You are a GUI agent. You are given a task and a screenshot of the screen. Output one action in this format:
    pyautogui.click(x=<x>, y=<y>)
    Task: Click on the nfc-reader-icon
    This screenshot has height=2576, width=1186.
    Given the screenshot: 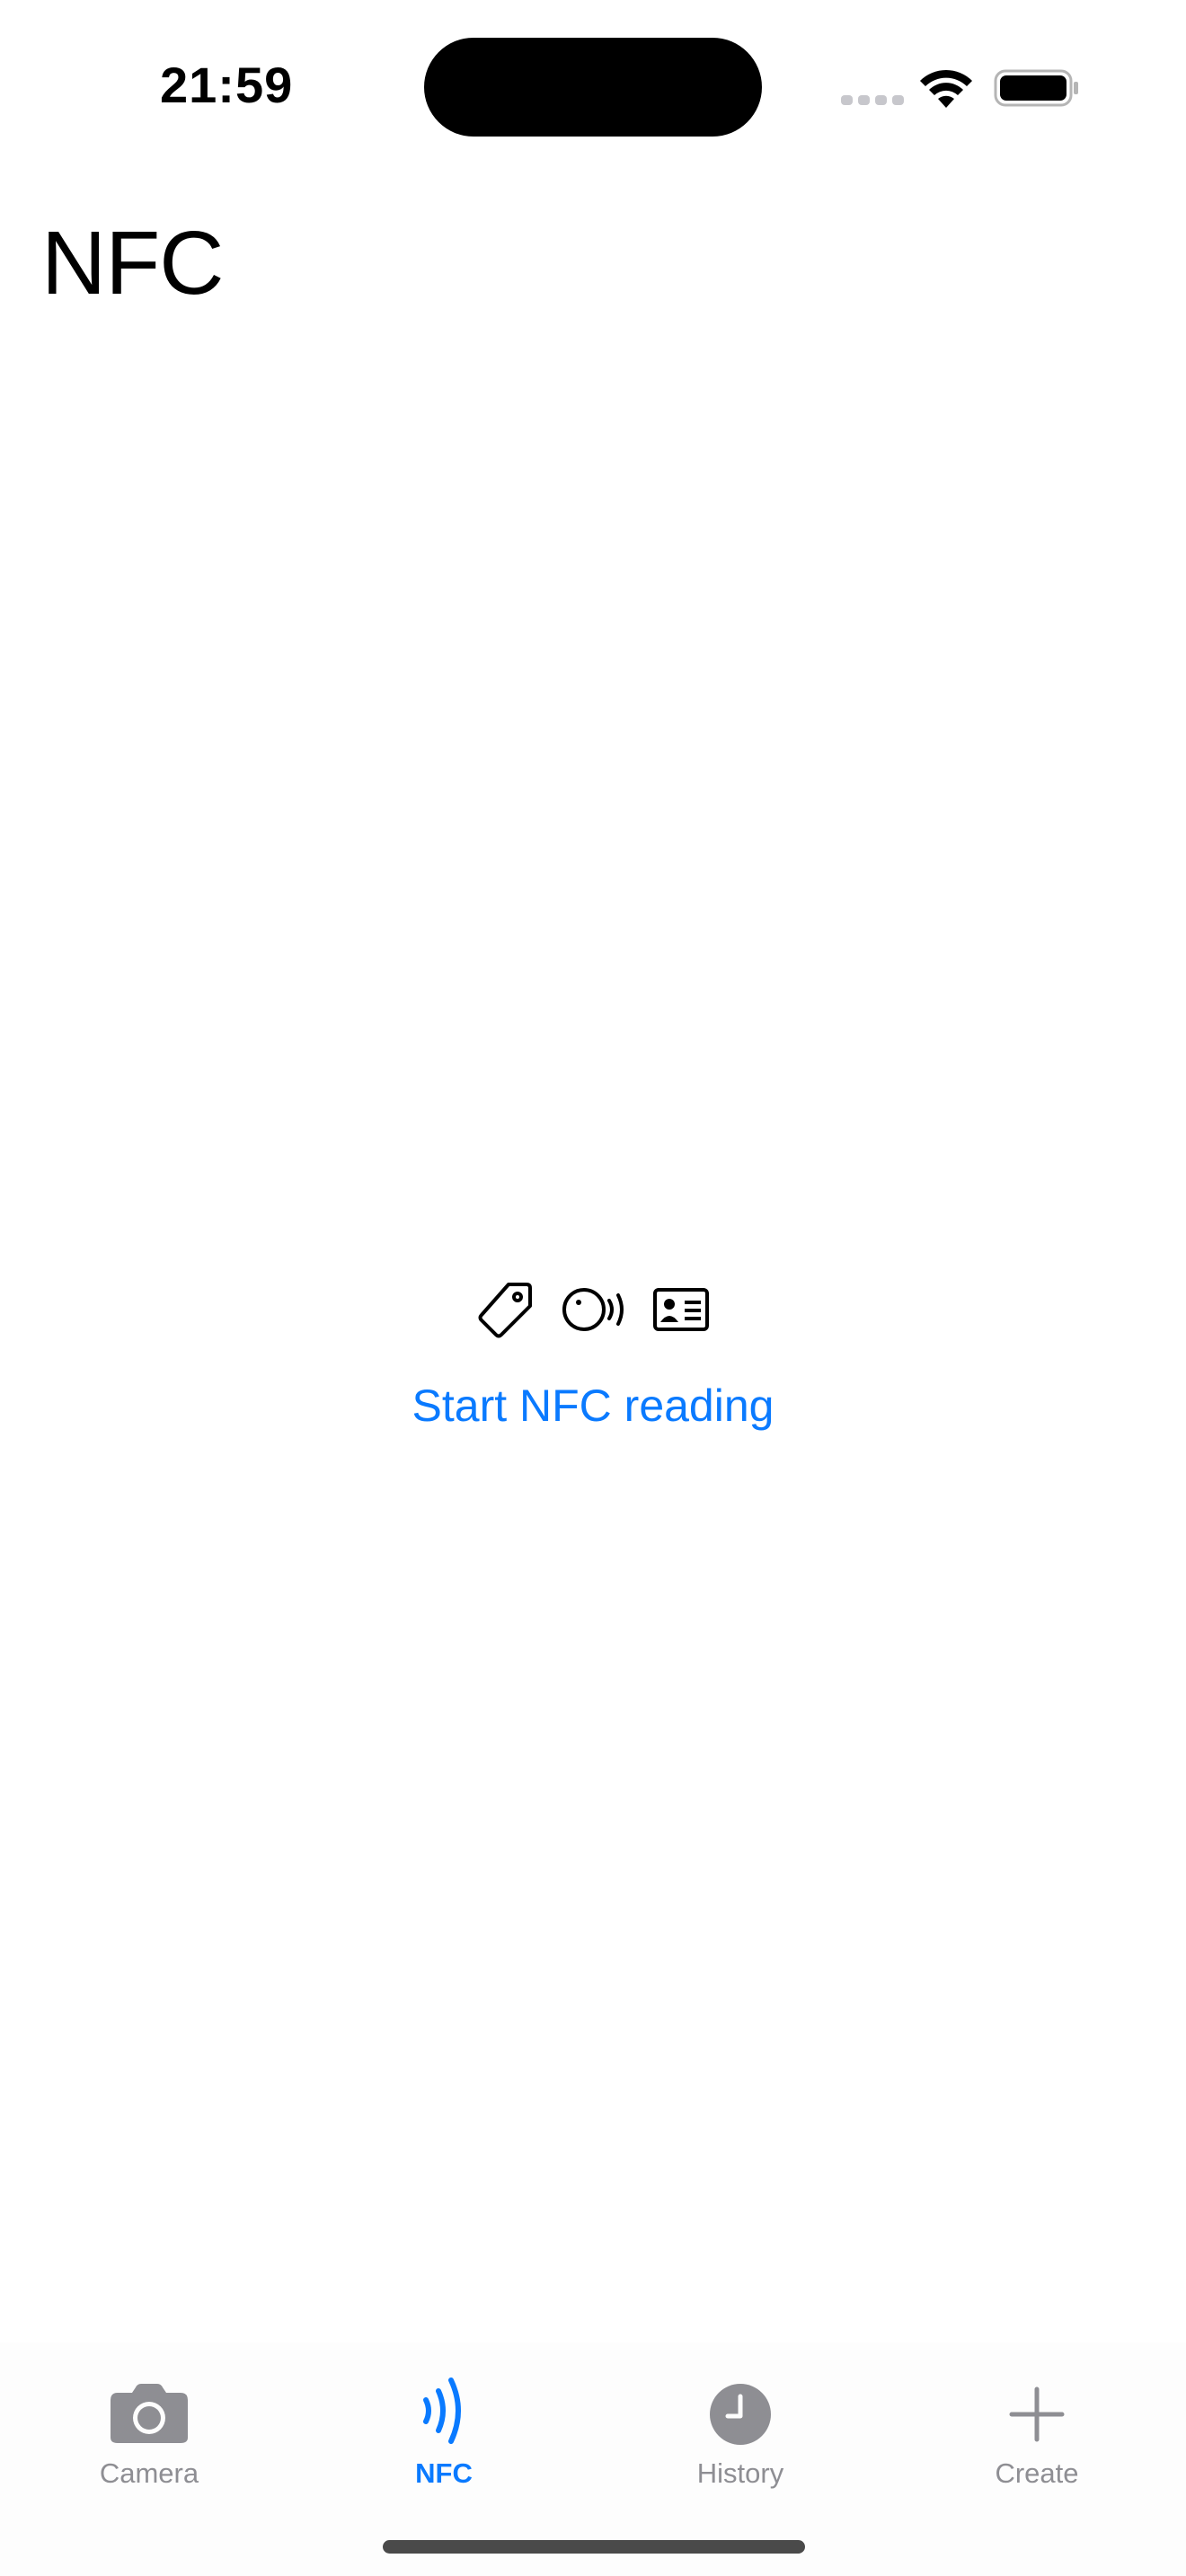 What is the action you would take?
    pyautogui.click(x=593, y=1309)
    